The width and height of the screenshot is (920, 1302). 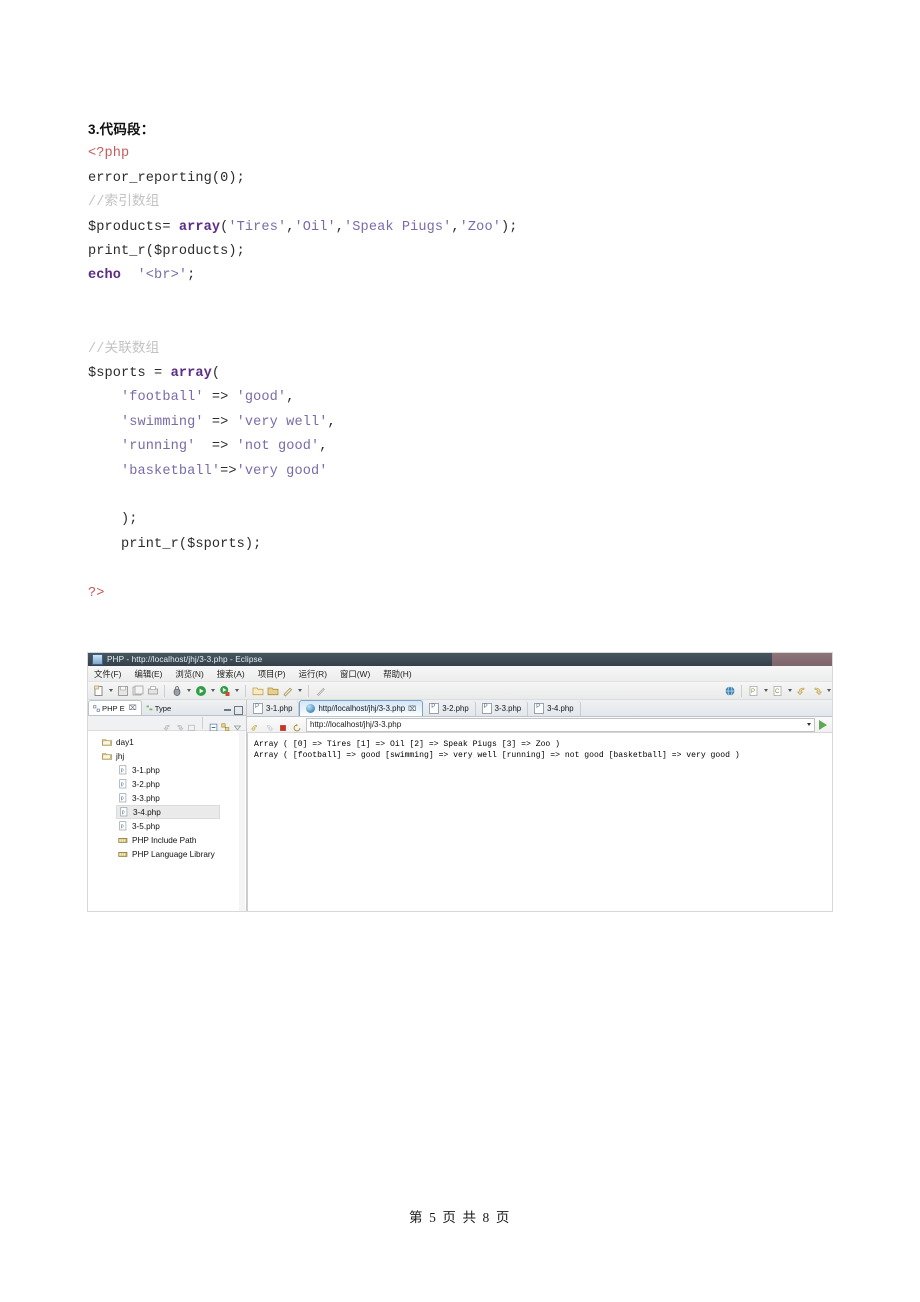 What do you see at coordinates (167, 756) in the screenshot?
I see `tree-item-jhj: jhj` at bounding box center [167, 756].